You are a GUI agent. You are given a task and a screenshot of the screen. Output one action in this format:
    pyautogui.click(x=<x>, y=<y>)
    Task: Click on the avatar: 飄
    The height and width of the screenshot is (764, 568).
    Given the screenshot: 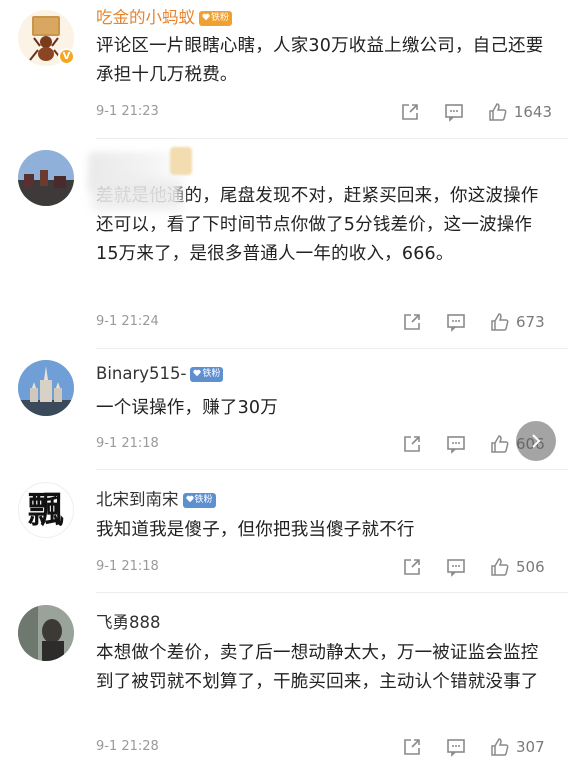 What is the action you would take?
    pyautogui.click(x=46, y=510)
    